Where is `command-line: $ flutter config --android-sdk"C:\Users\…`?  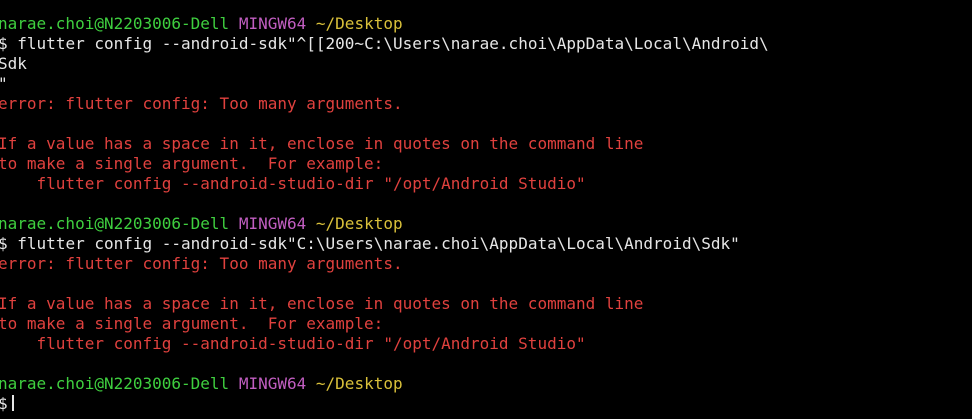 command-line: $ flutter config --android-sdk"C:\Users\… is located at coordinates (486, 244).